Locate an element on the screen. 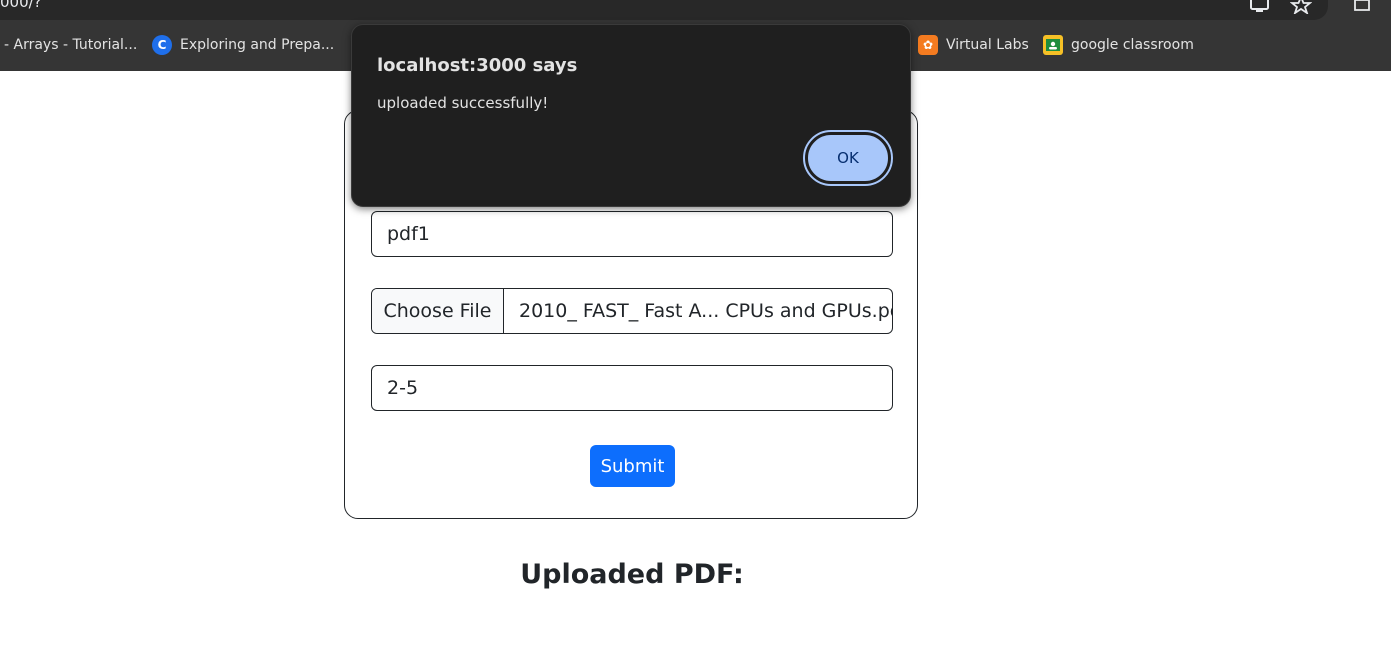 This screenshot has width=1391, height=657. bookmark-label: google classroom is located at coordinates (1132, 45).